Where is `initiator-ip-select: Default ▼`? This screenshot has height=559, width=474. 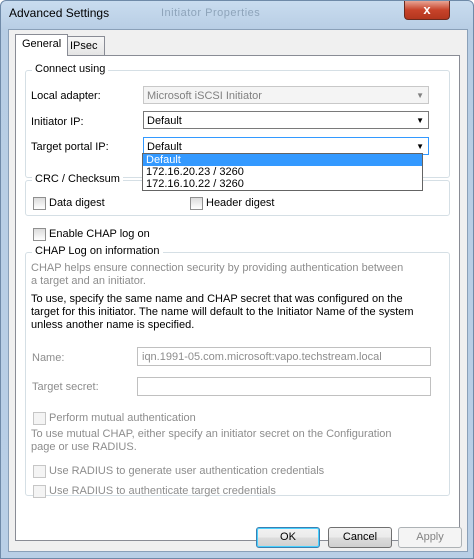
initiator-ip-select: Default ▼ is located at coordinates (286, 120).